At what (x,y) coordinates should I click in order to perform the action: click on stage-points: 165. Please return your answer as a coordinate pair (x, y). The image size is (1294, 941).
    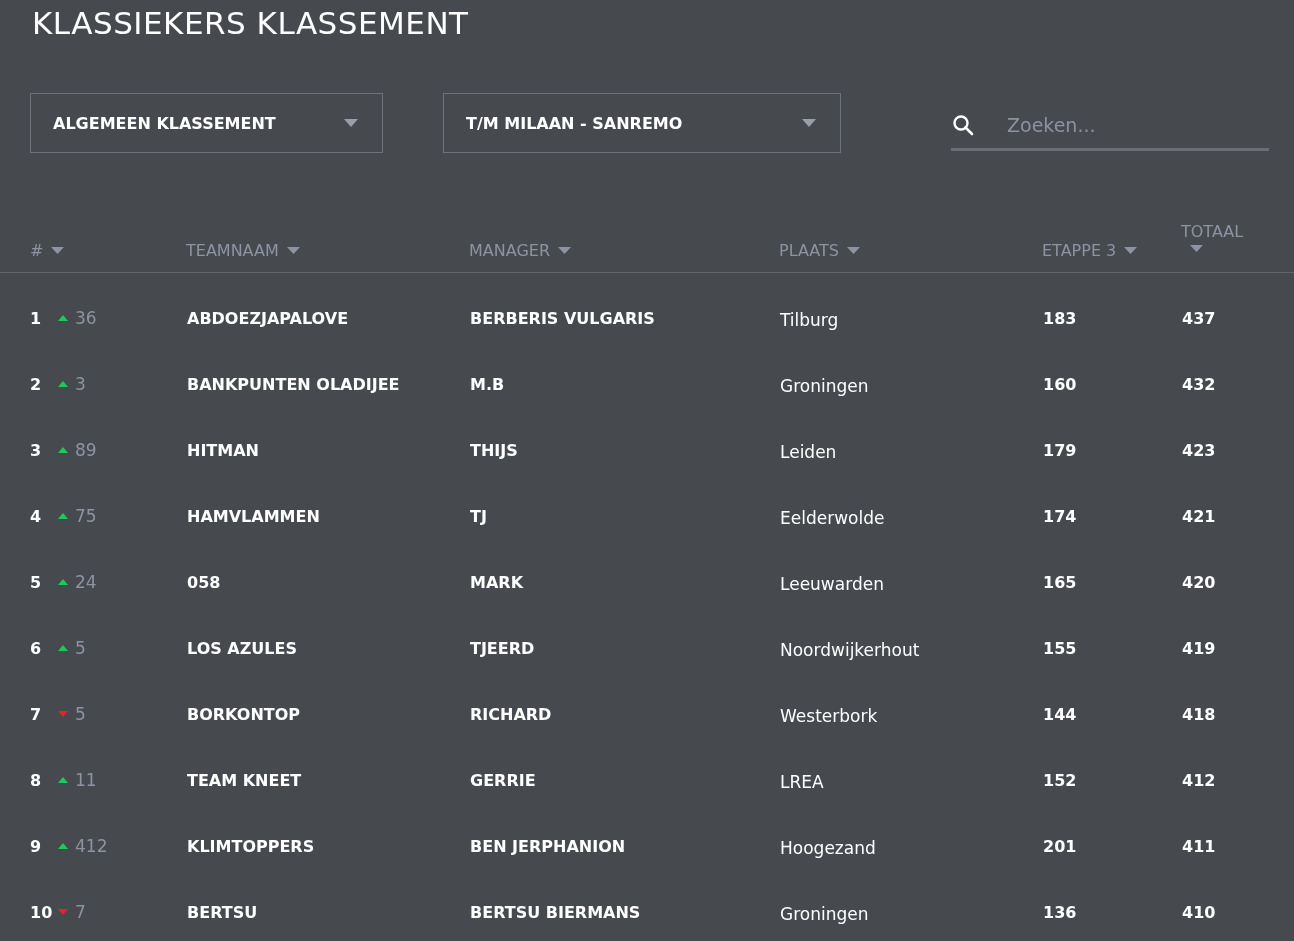
    Looking at the image, I should click on (1060, 582).